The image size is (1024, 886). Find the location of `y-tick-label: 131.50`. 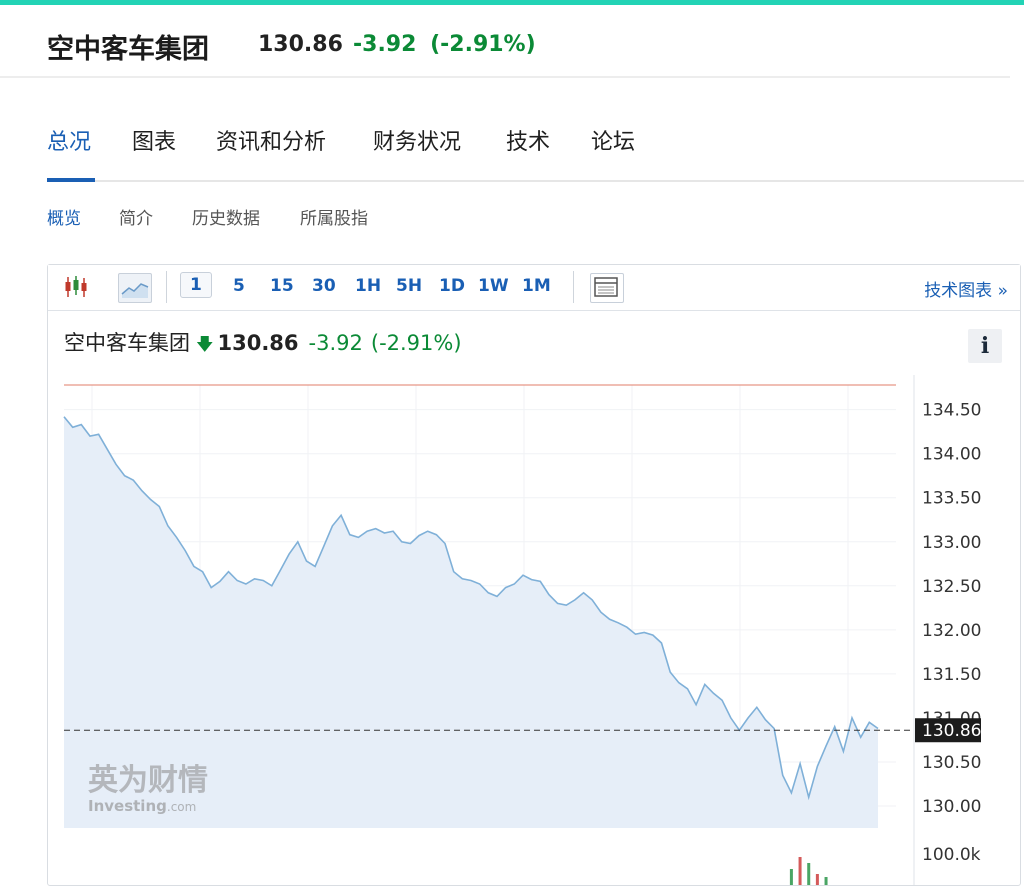

y-tick-label: 131.50 is located at coordinates (951, 675).